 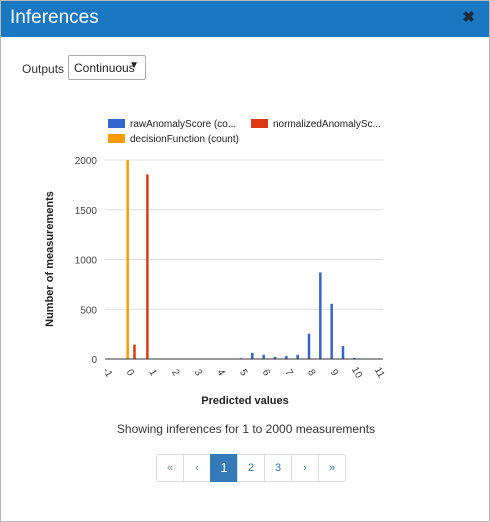 What do you see at coordinates (332, 468) in the screenshot?
I see `last-page-button: »` at bounding box center [332, 468].